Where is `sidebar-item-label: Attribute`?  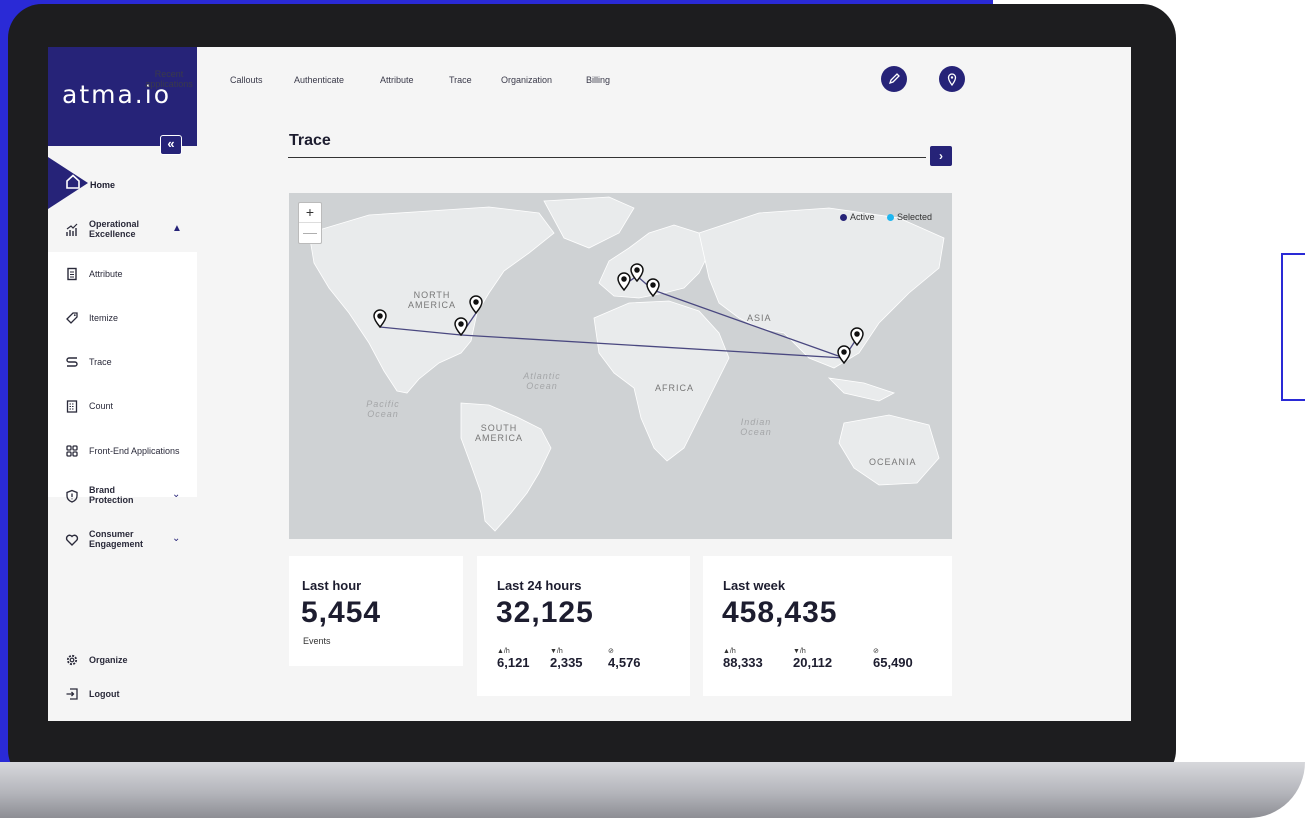
sidebar-item-label: Attribute is located at coordinates (106, 274).